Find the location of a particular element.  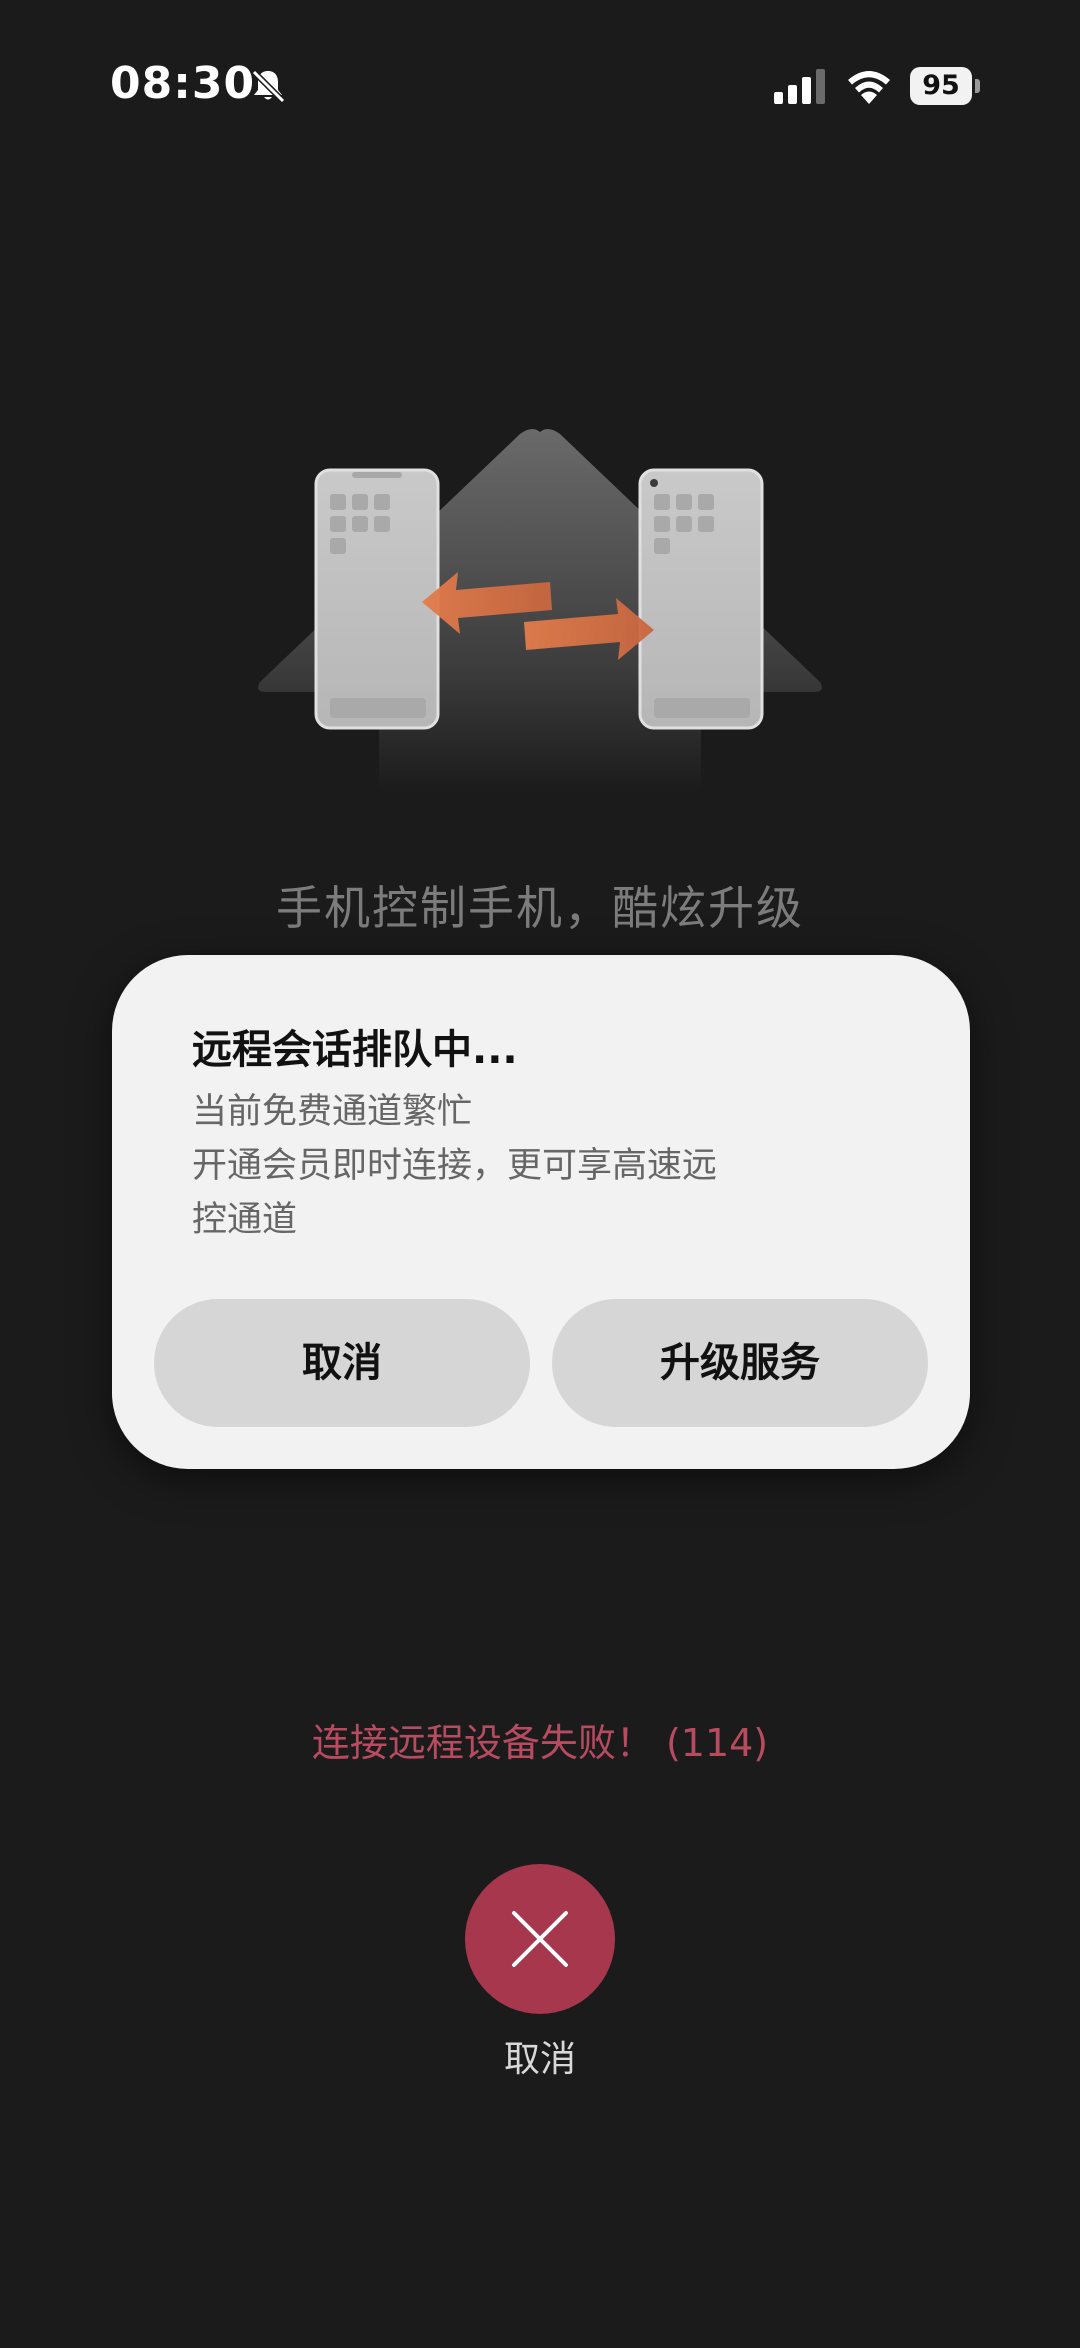

battery-icon: 95 is located at coordinates (945, 86).